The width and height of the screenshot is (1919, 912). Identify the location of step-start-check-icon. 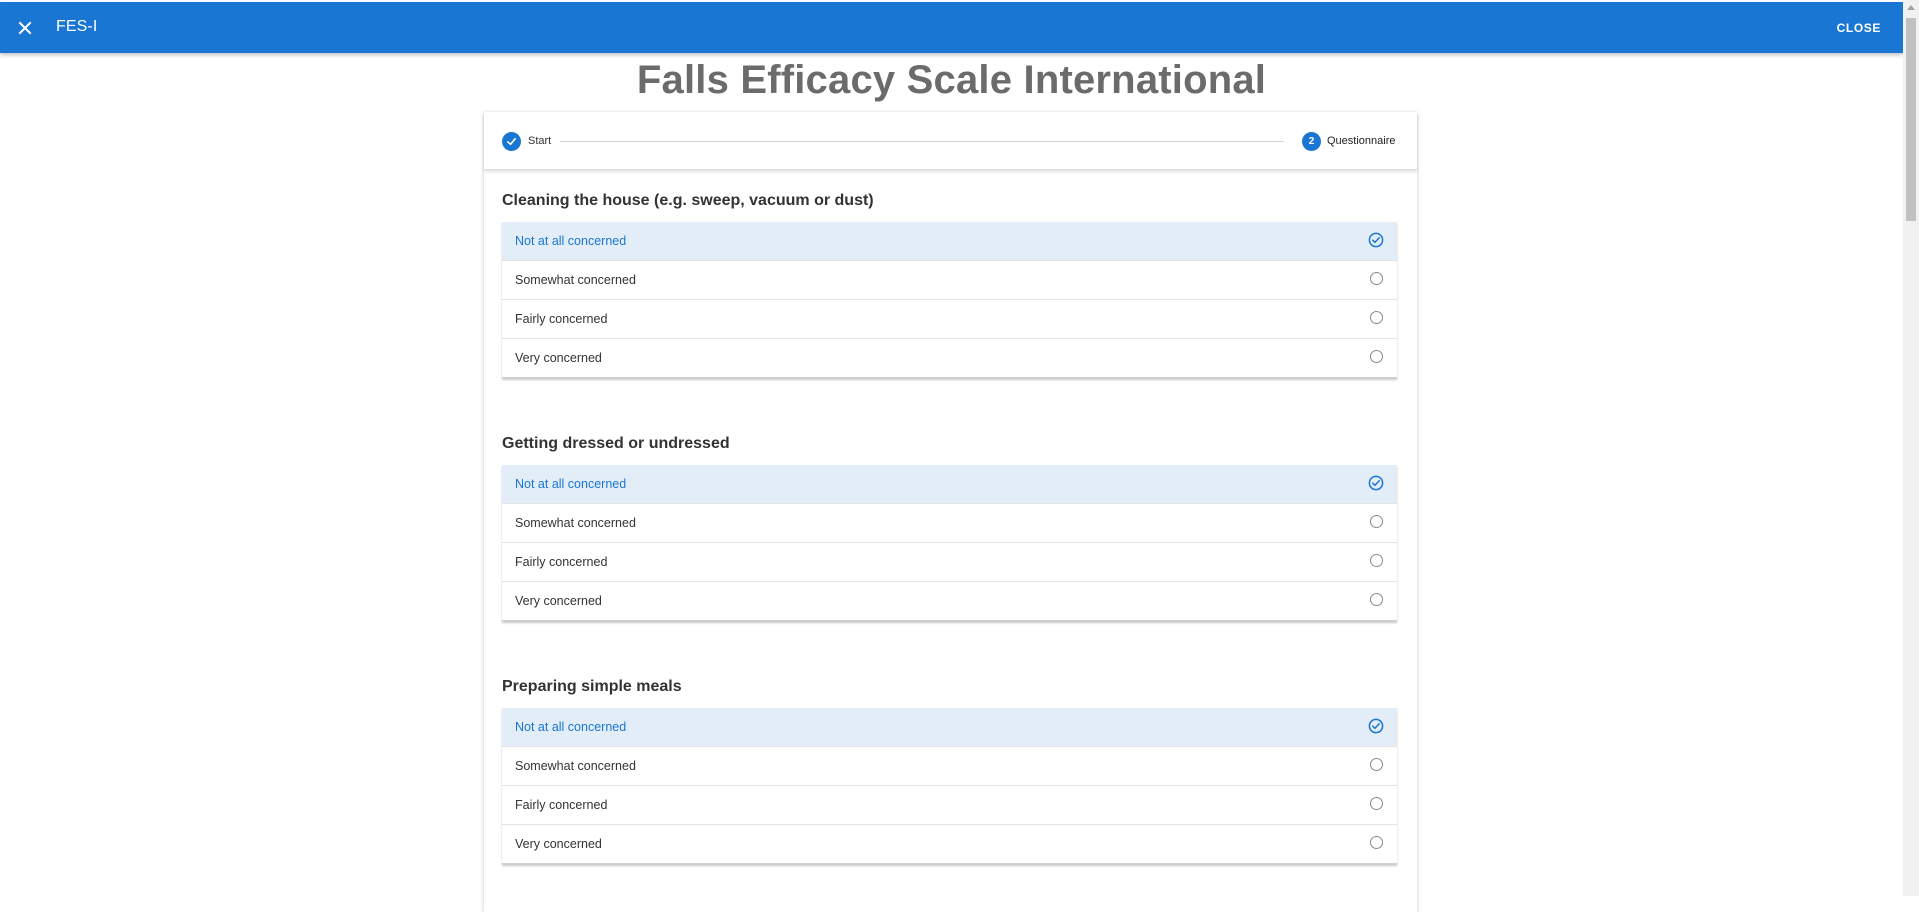
(511, 141).